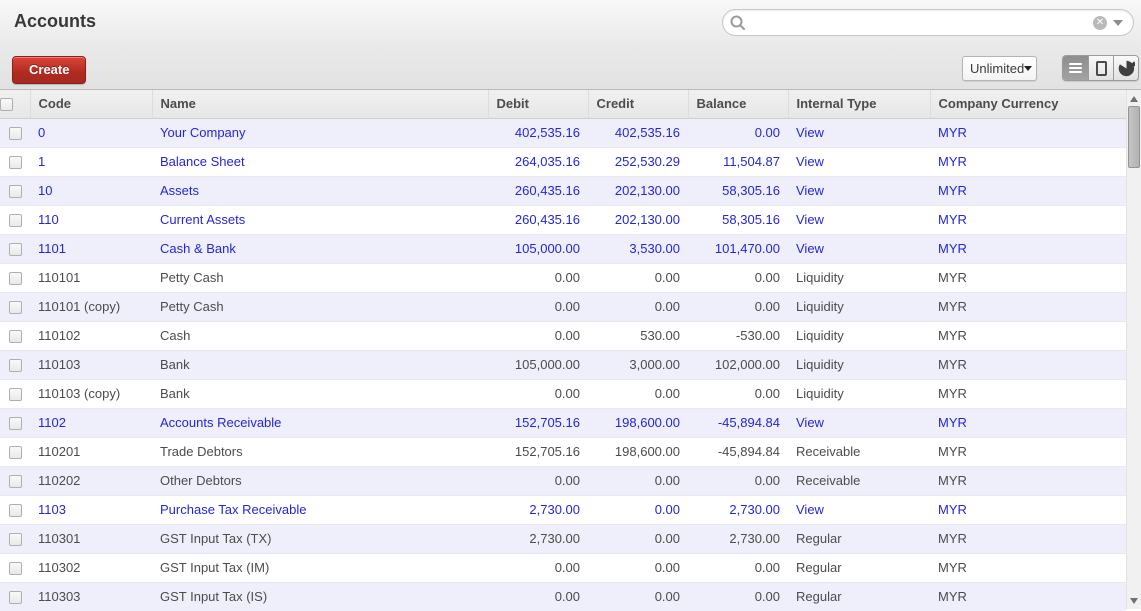 This screenshot has height=611, width=1141. What do you see at coordinates (320, 306) in the screenshot?
I see `cell-name: Petty Cash` at bounding box center [320, 306].